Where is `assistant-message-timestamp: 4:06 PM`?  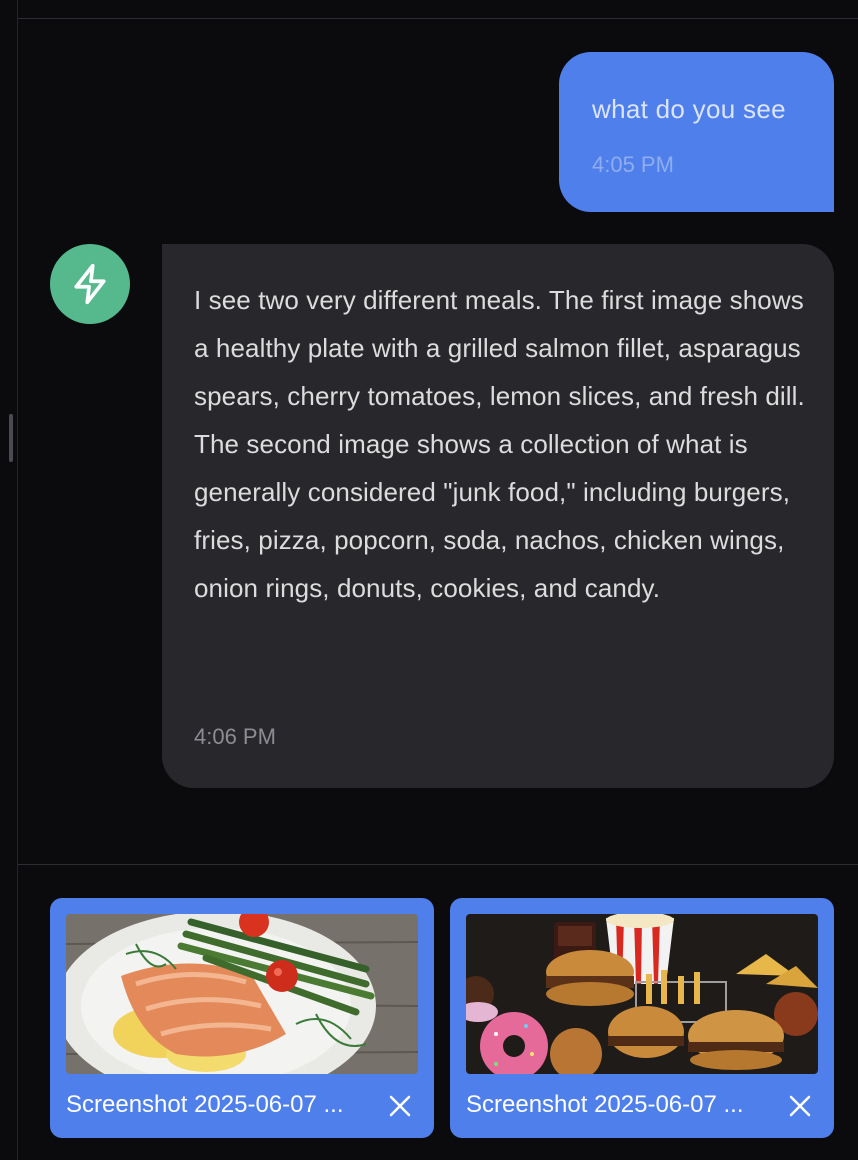 assistant-message-timestamp: 4:06 PM is located at coordinates (235, 736).